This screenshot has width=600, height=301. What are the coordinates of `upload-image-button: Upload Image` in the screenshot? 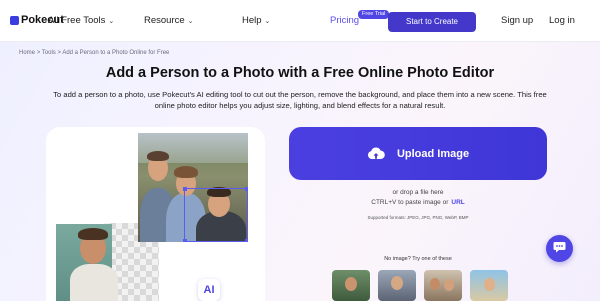 It's located at (418, 153).